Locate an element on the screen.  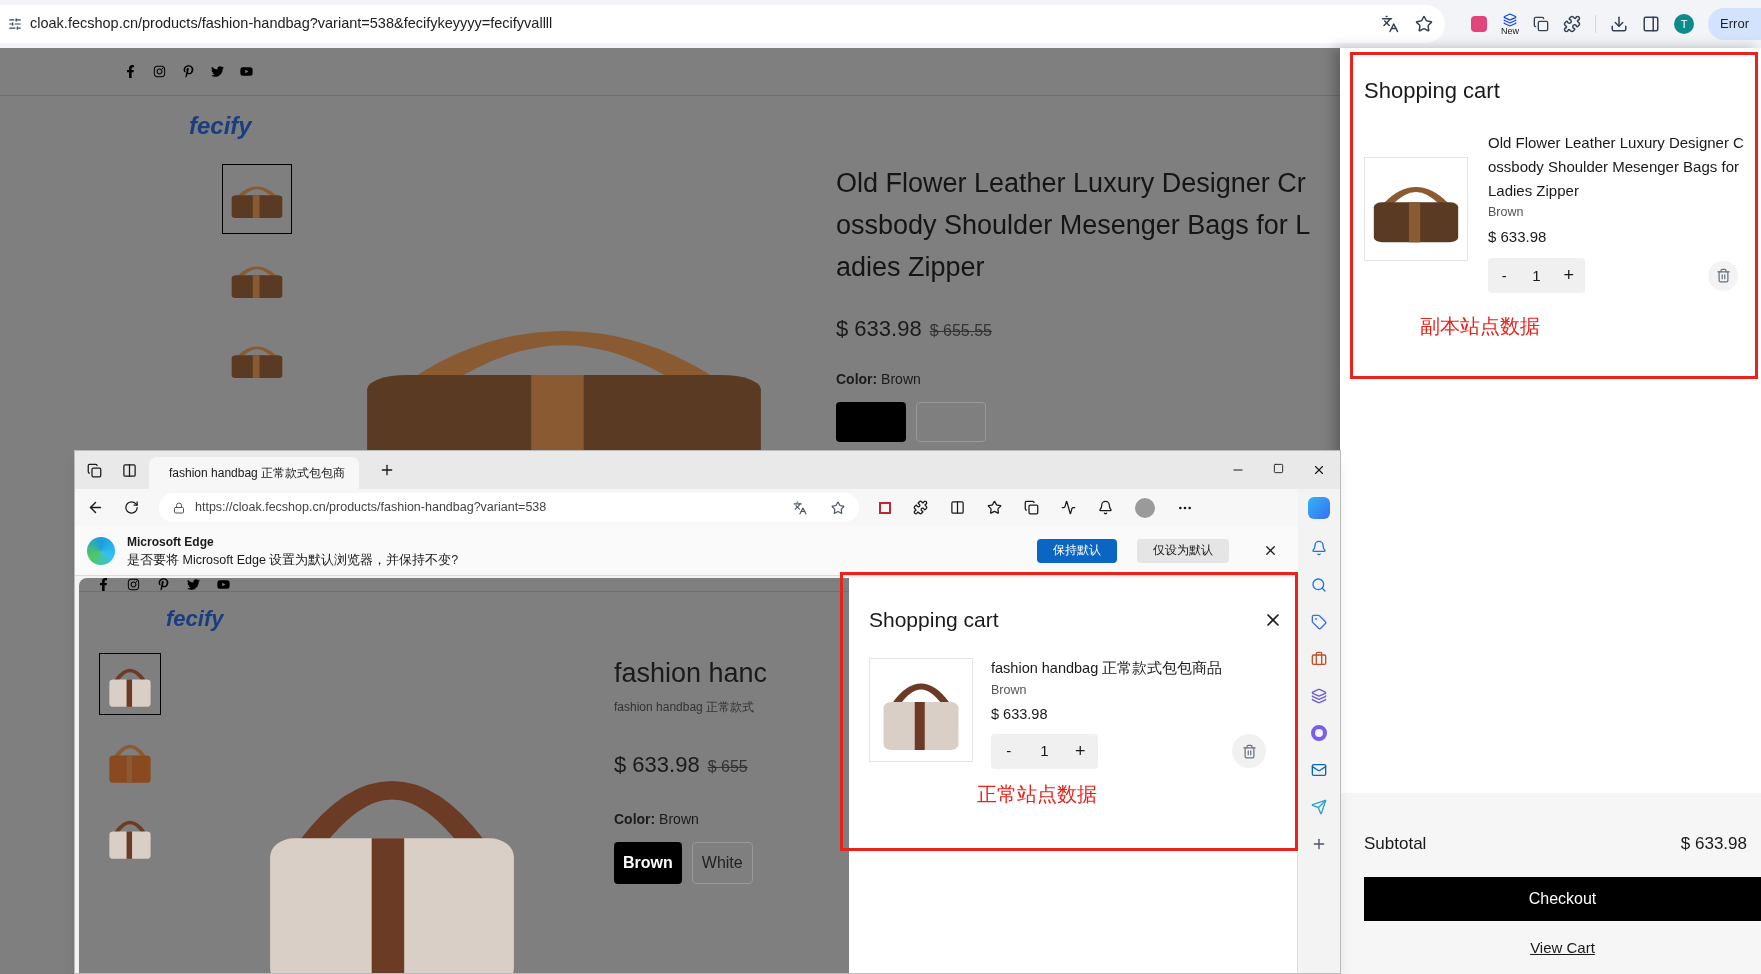
set-default-button: 仅设为默认 is located at coordinates (1183, 550).